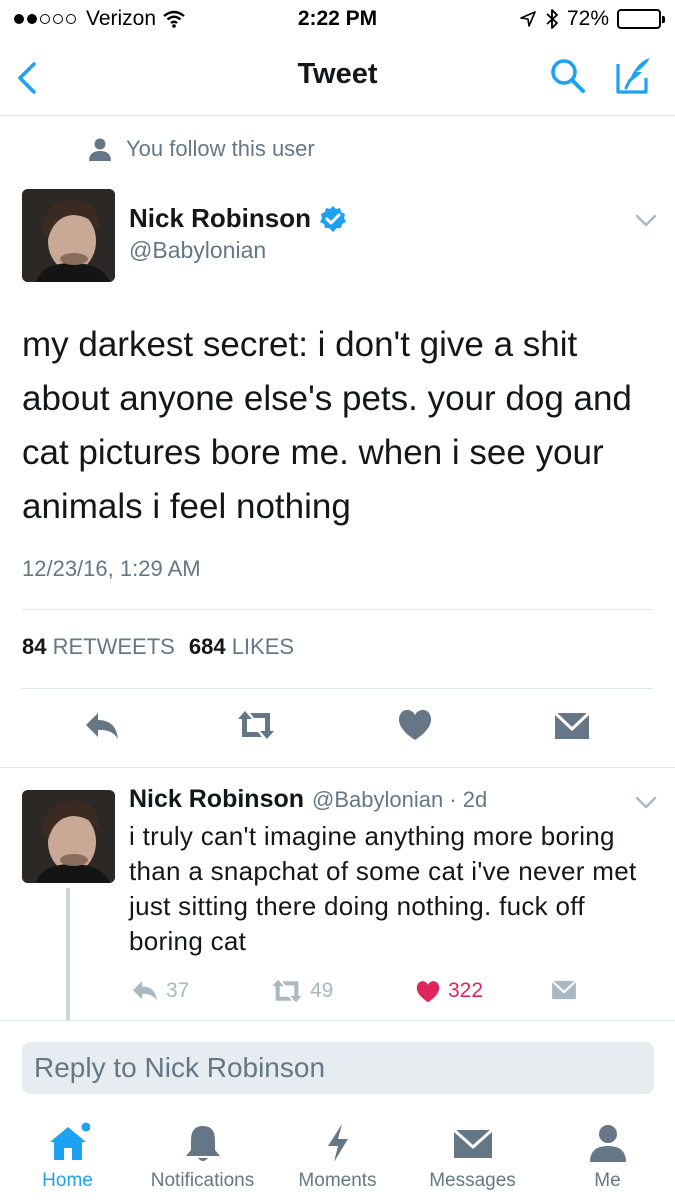 The height and width of the screenshot is (1200, 675). I want to click on likes-label: LIKES, so click(263, 646).